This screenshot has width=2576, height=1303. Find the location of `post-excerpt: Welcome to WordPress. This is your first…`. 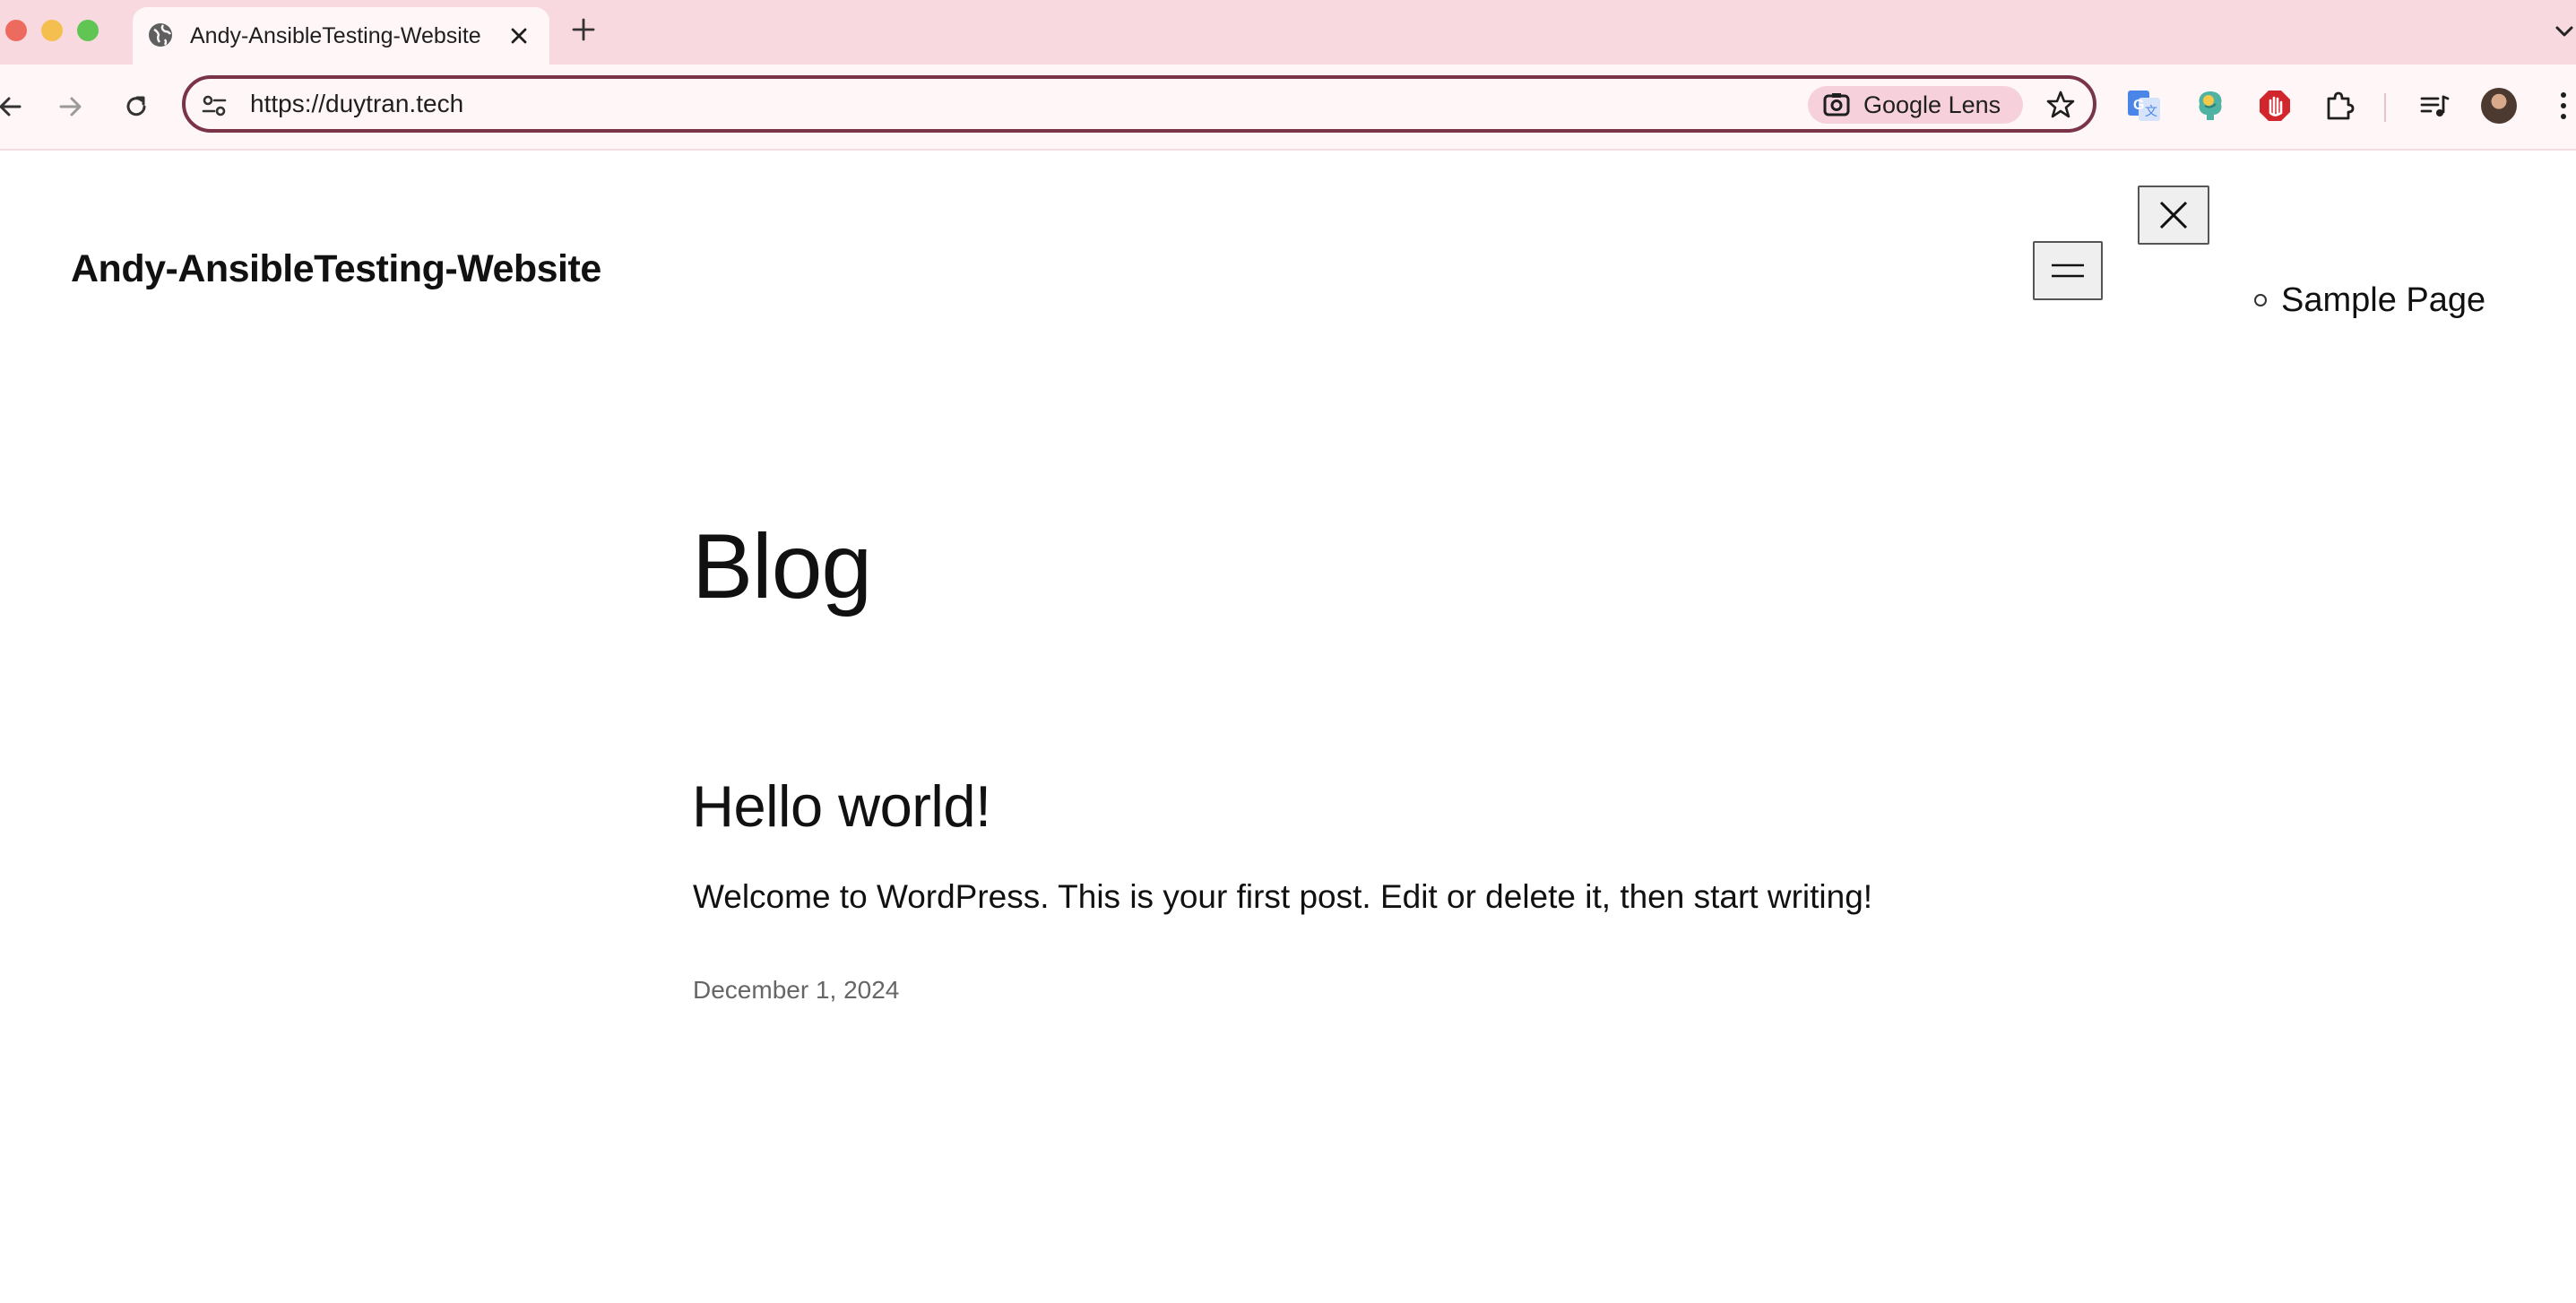

post-excerpt: Welcome to WordPress. This is your first… is located at coordinates (1283, 896).